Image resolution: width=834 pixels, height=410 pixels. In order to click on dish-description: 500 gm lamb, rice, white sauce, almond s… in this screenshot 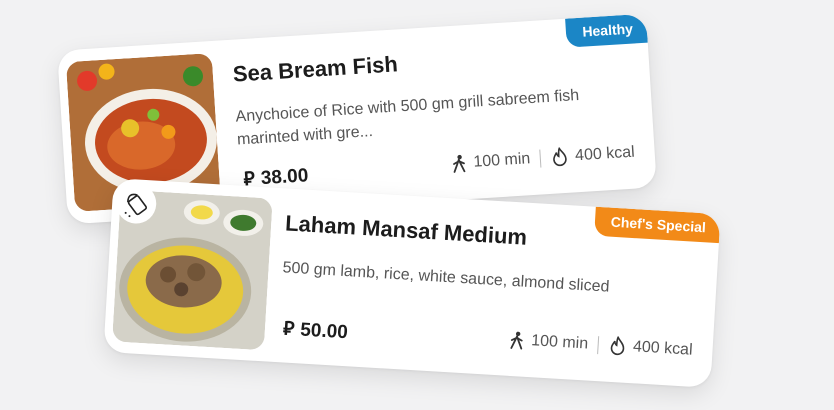, I will do `click(446, 277)`.